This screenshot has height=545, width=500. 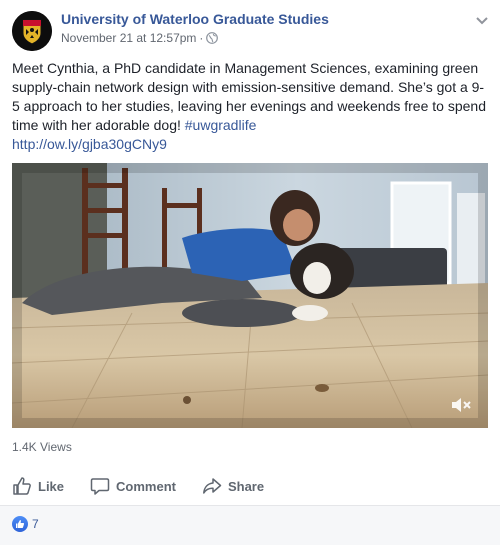 I want to click on reaction-summary: 7, so click(x=25, y=524).